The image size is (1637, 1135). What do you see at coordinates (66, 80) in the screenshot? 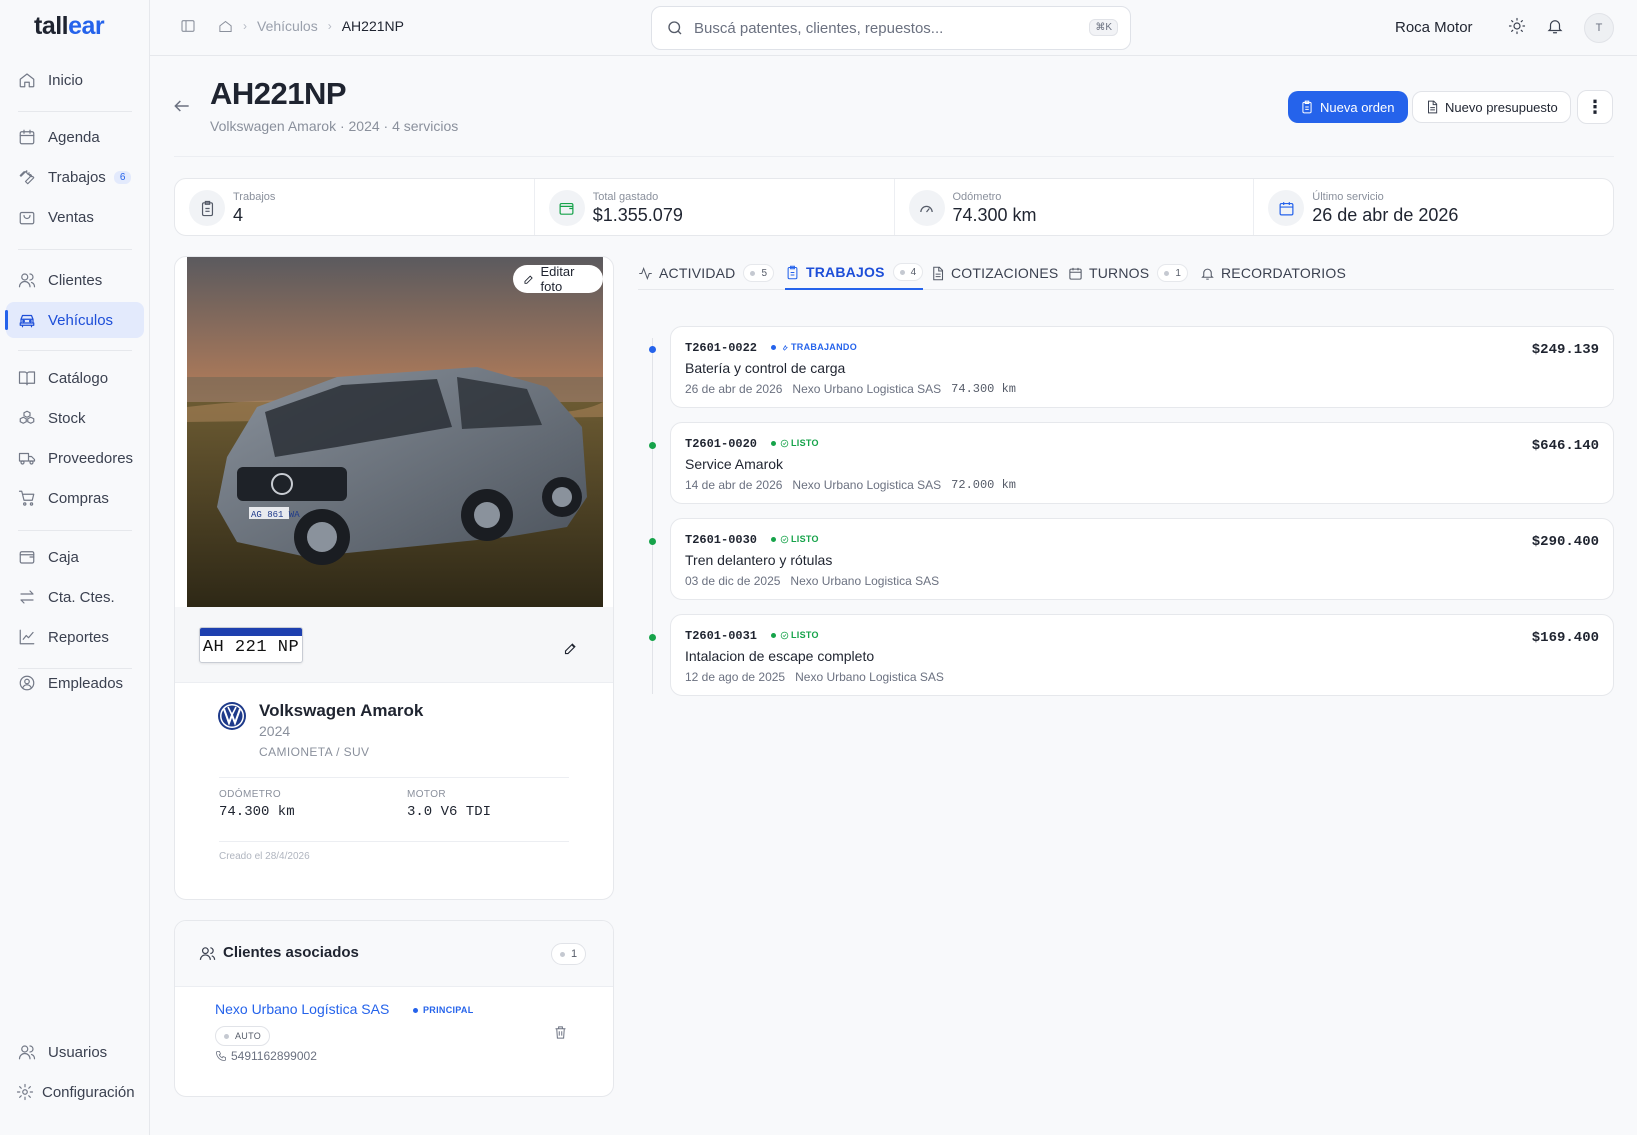
I see `sidebar-item-label: Inicio` at bounding box center [66, 80].